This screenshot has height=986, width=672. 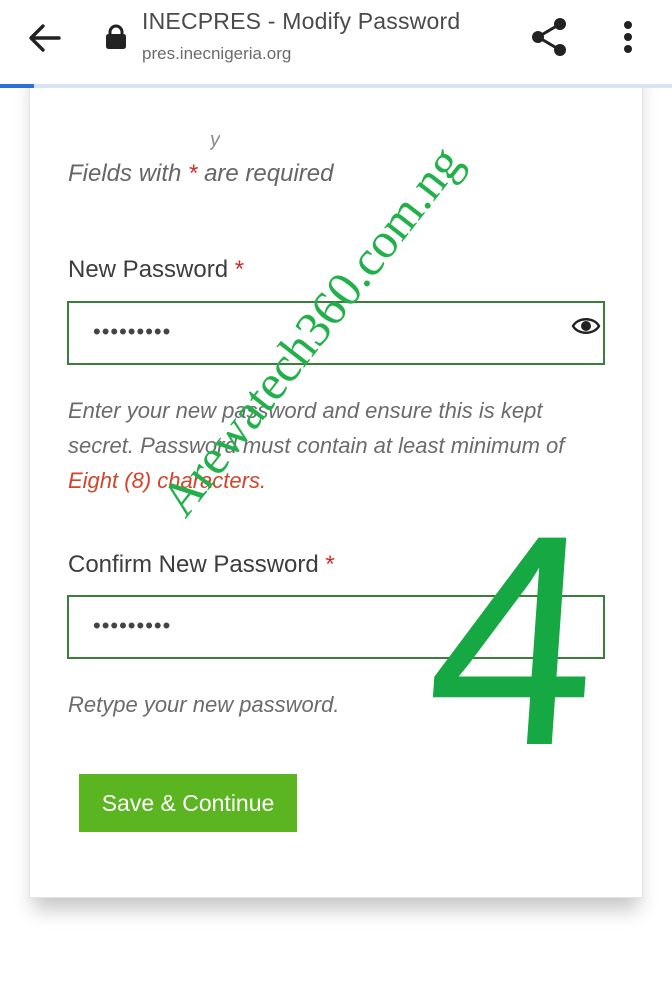 I want to click on lock-icon, so click(x=116, y=36).